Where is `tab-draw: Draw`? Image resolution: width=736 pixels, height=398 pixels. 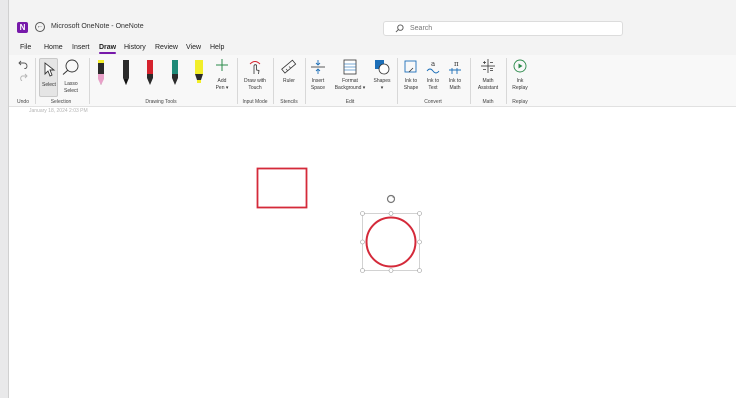
tab-draw: Draw is located at coordinates (108, 49).